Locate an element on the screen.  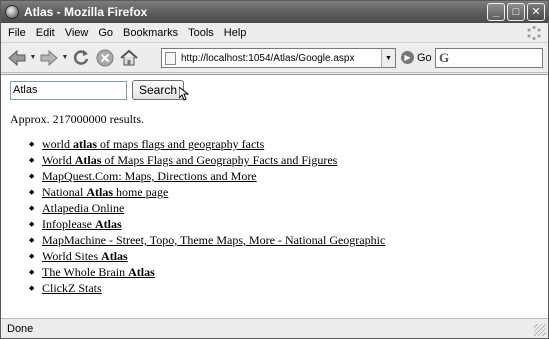
forward-dropdown-icon: ▼ is located at coordinates (65, 57).